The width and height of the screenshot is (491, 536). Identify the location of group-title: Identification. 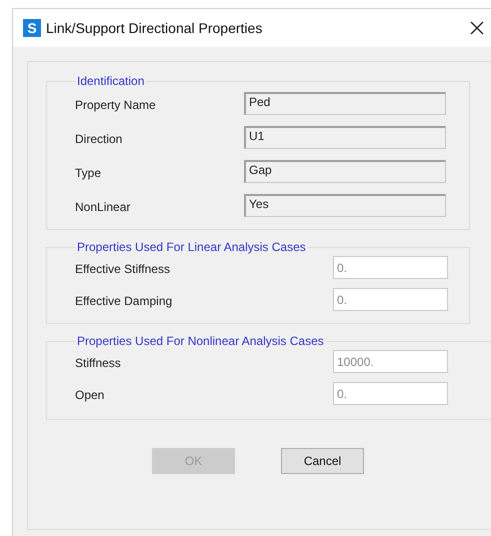
(111, 81).